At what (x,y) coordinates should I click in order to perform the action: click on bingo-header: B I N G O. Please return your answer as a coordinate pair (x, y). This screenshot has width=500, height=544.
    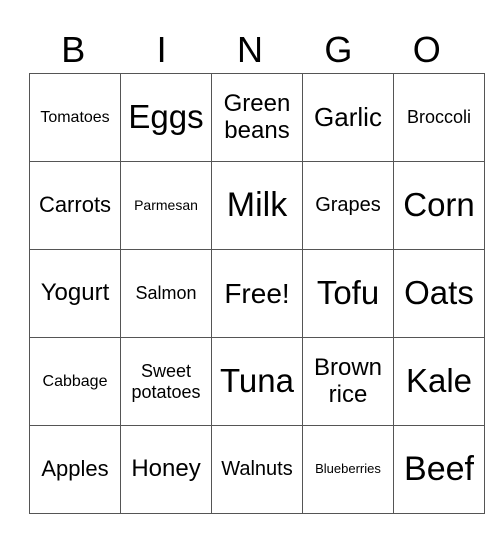
    Looking at the image, I should click on (250, 50).